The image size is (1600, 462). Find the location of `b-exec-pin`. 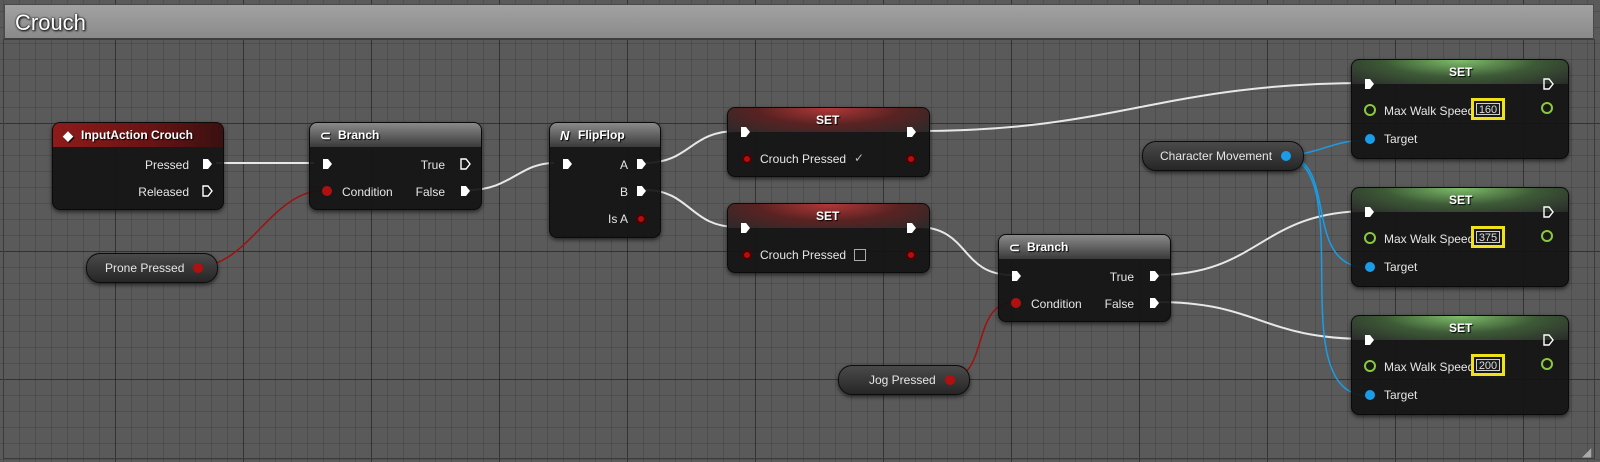

b-exec-pin is located at coordinates (641, 191).